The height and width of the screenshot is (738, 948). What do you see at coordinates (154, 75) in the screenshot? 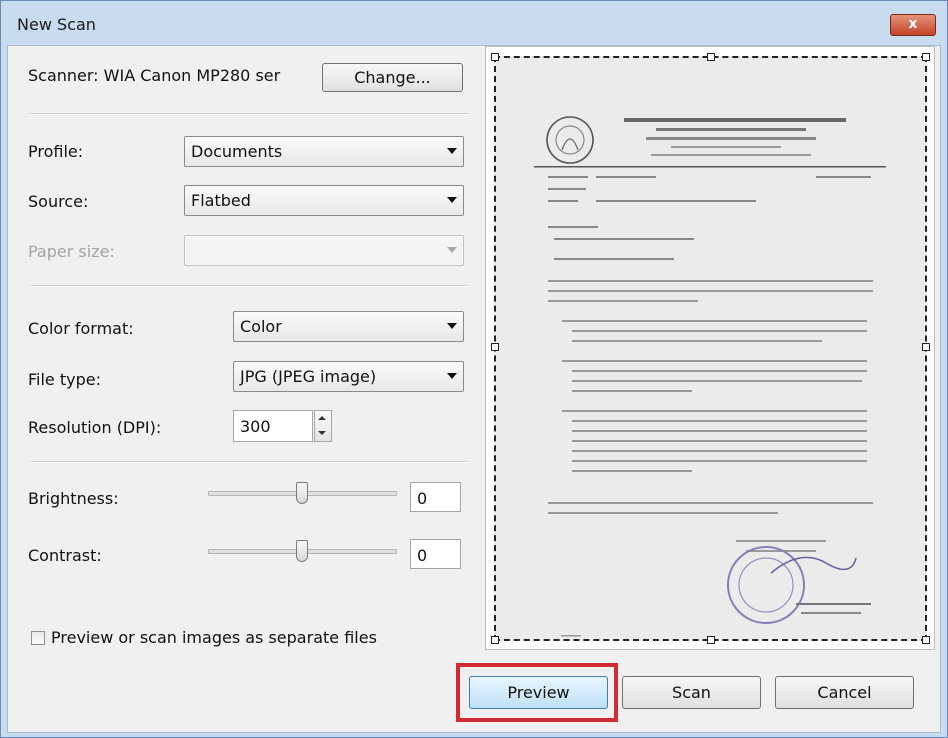
I see `scanner-label: Scanner: WIA Canon MP280 ser` at bounding box center [154, 75].